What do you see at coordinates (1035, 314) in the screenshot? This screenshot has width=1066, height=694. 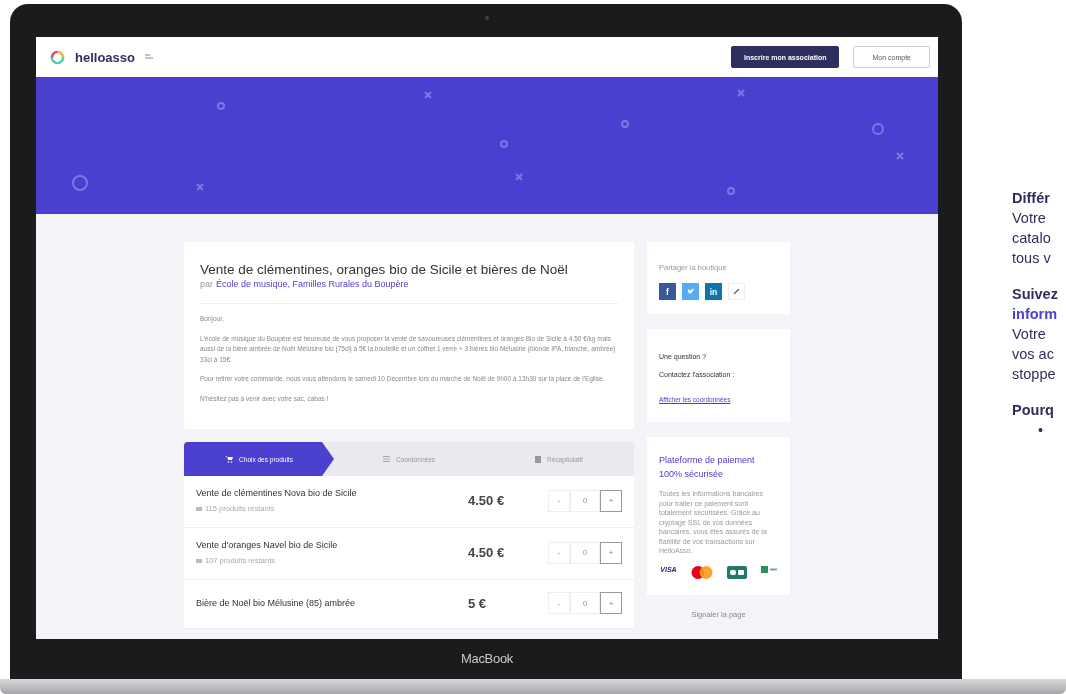 I see `body-text: inform` at bounding box center [1035, 314].